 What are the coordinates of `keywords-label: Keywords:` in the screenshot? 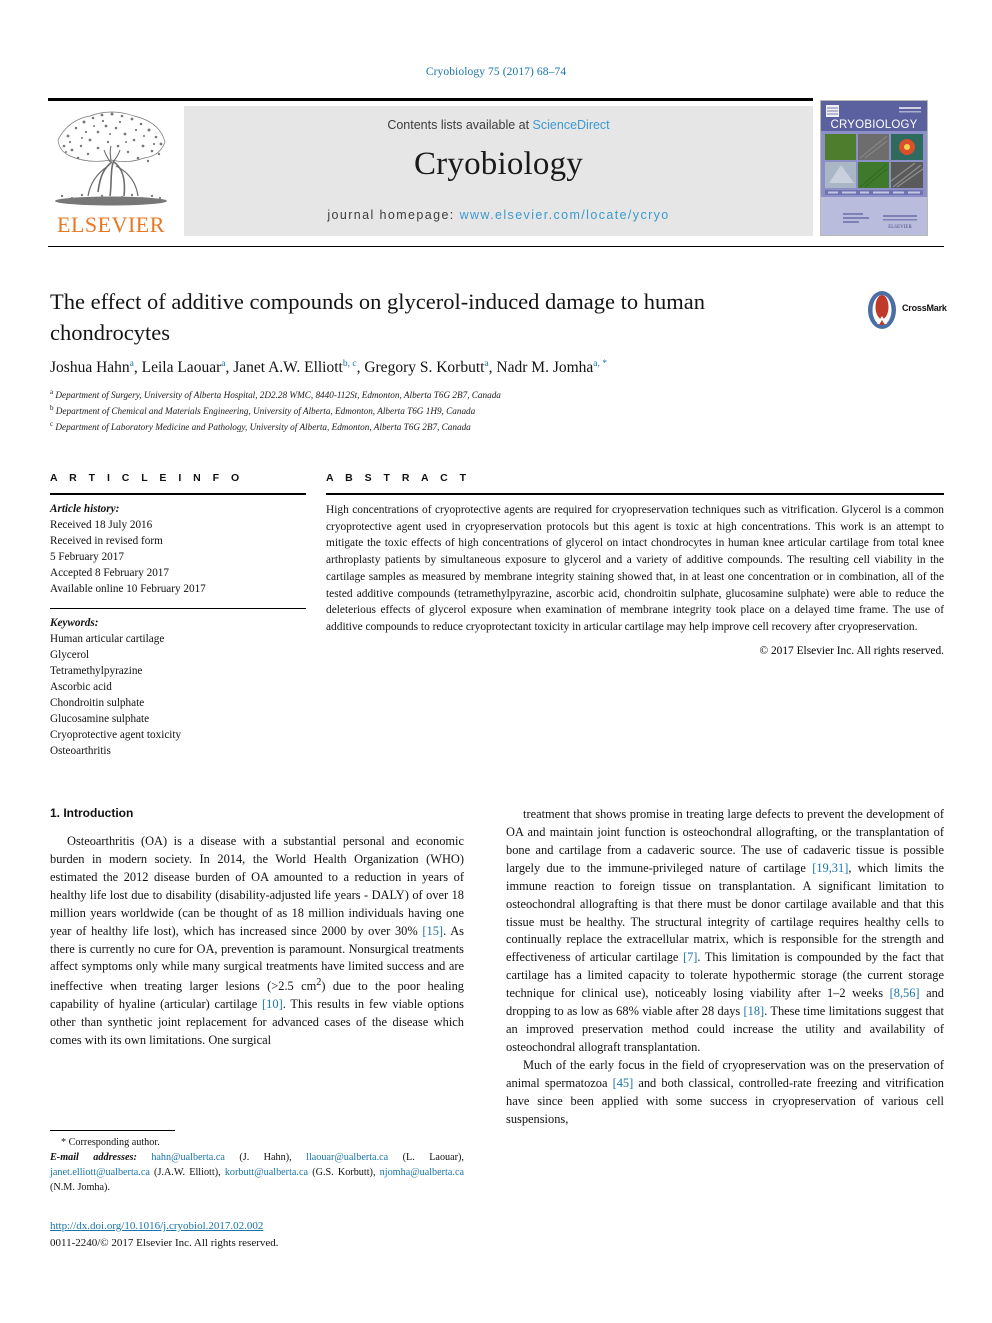 It's located at (74, 623).